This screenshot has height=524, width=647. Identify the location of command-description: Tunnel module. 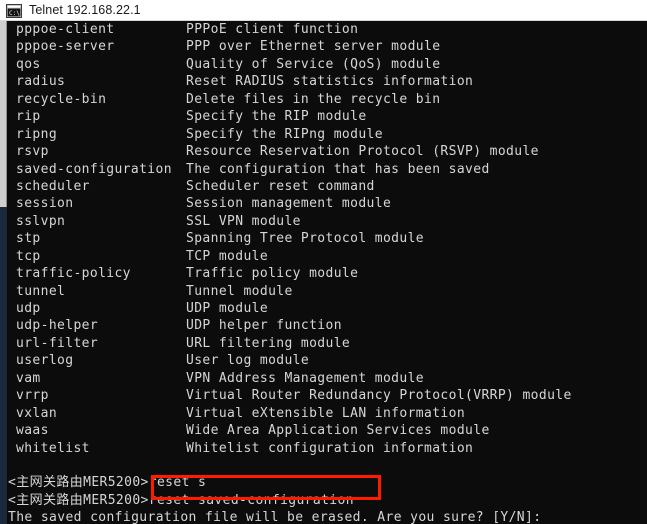
(239, 291).